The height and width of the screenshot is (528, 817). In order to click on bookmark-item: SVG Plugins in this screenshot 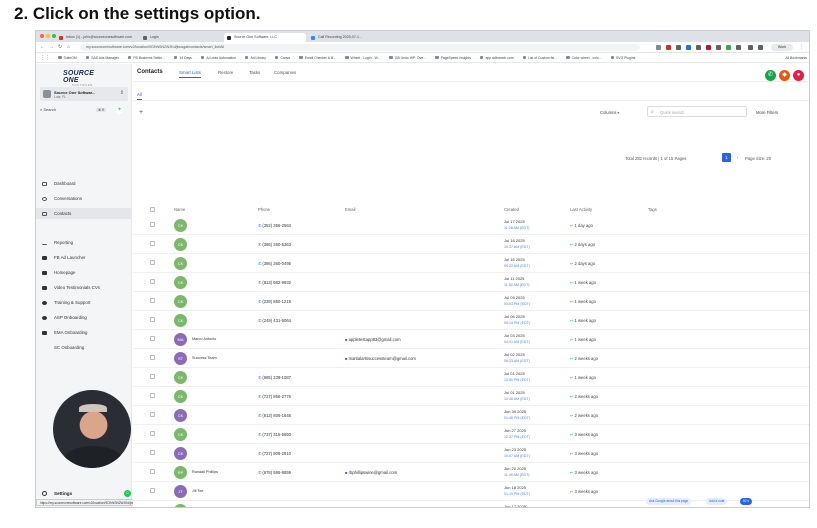, I will do `click(622, 58)`.